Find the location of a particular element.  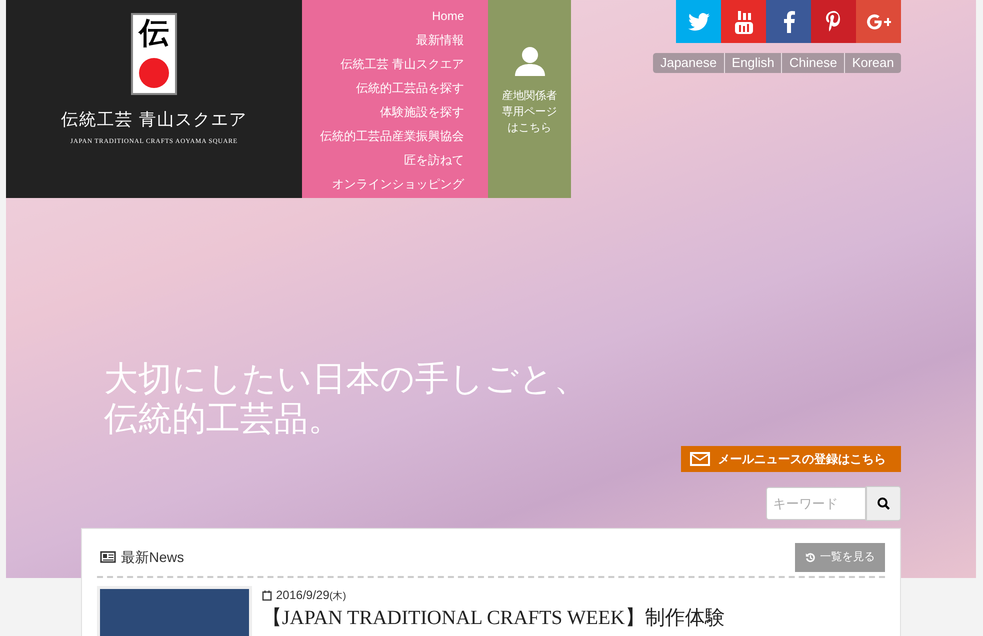

language-link: Chinese is located at coordinates (812, 63).